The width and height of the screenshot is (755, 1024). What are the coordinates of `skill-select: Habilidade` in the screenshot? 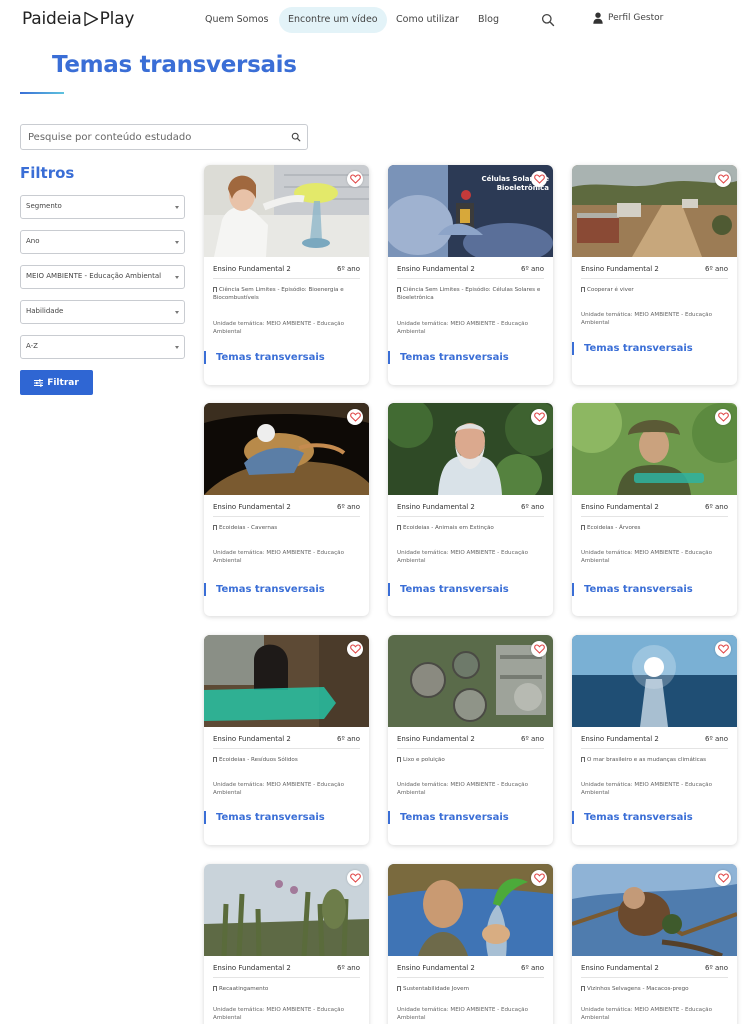 It's located at (102, 312).